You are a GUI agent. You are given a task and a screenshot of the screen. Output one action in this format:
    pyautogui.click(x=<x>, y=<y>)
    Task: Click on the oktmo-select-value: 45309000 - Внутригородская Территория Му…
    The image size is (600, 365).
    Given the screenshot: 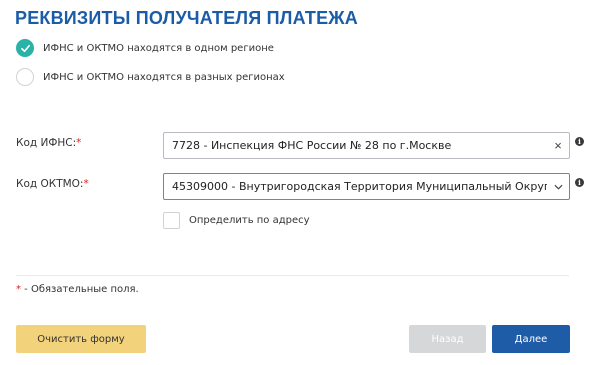 What is the action you would take?
    pyautogui.click(x=359, y=186)
    